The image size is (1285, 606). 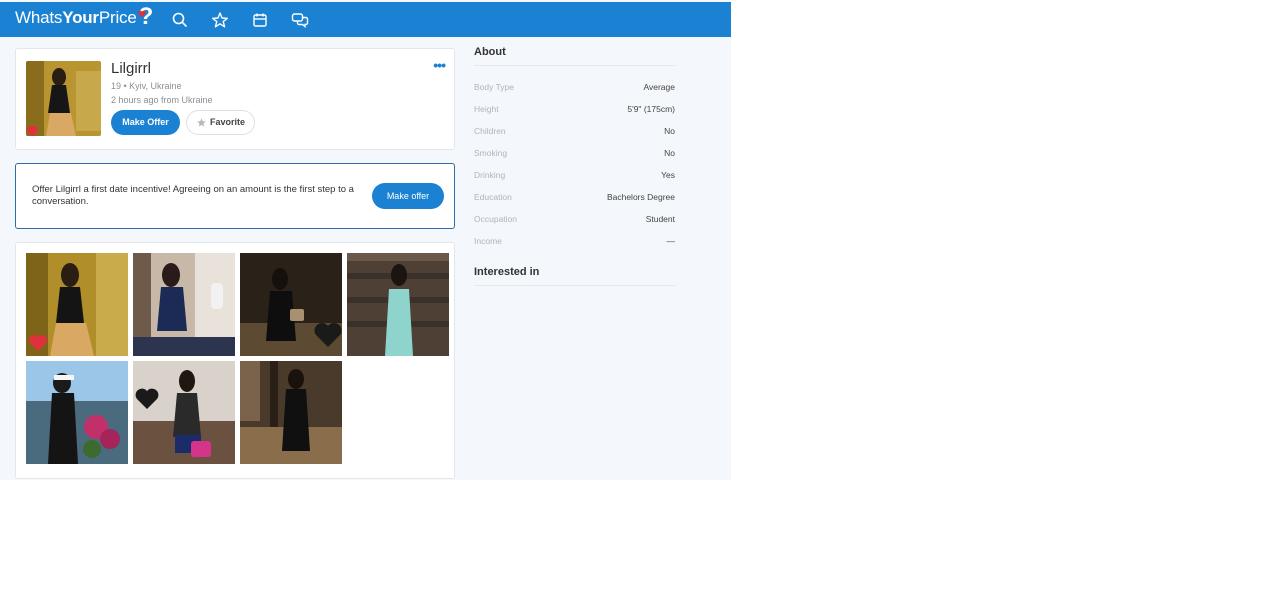 What do you see at coordinates (63, 98) in the screenshot?
I see `avatar` at bounding box center [63, 98].